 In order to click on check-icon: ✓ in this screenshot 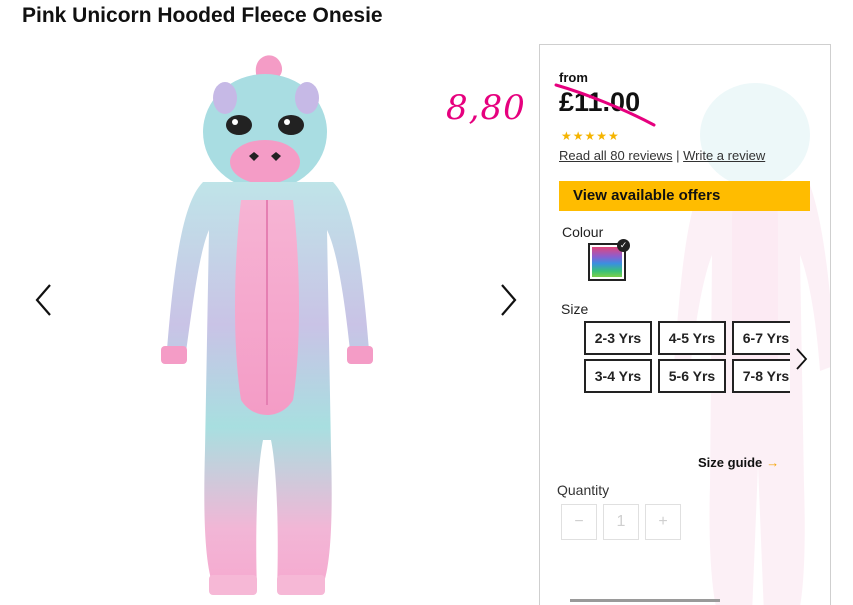, I will do `click(623, 245)`.